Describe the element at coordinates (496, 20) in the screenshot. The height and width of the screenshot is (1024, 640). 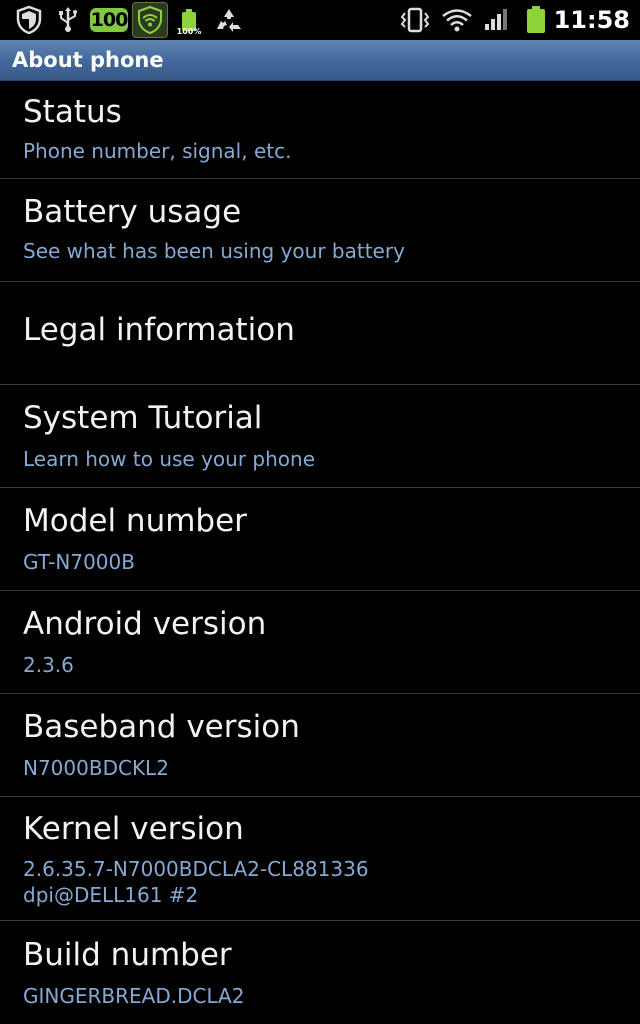
I see `signal-icon` at that location.